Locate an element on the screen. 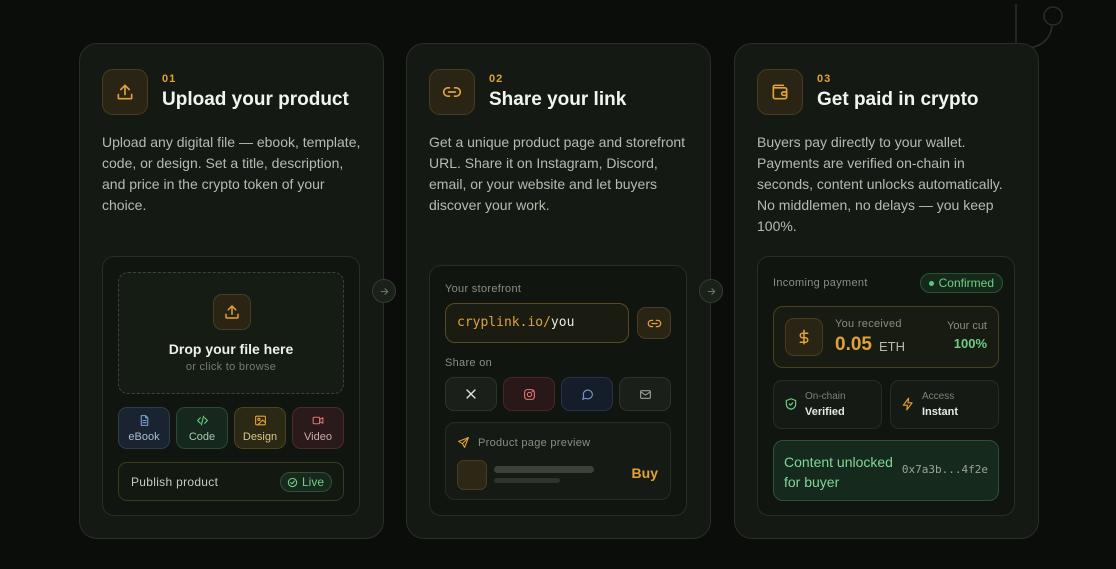 Image resolution: width=1116 pixels, height=569 pixels. onchain-status-box: On-chain Verified is located at coordinates (827, 404).